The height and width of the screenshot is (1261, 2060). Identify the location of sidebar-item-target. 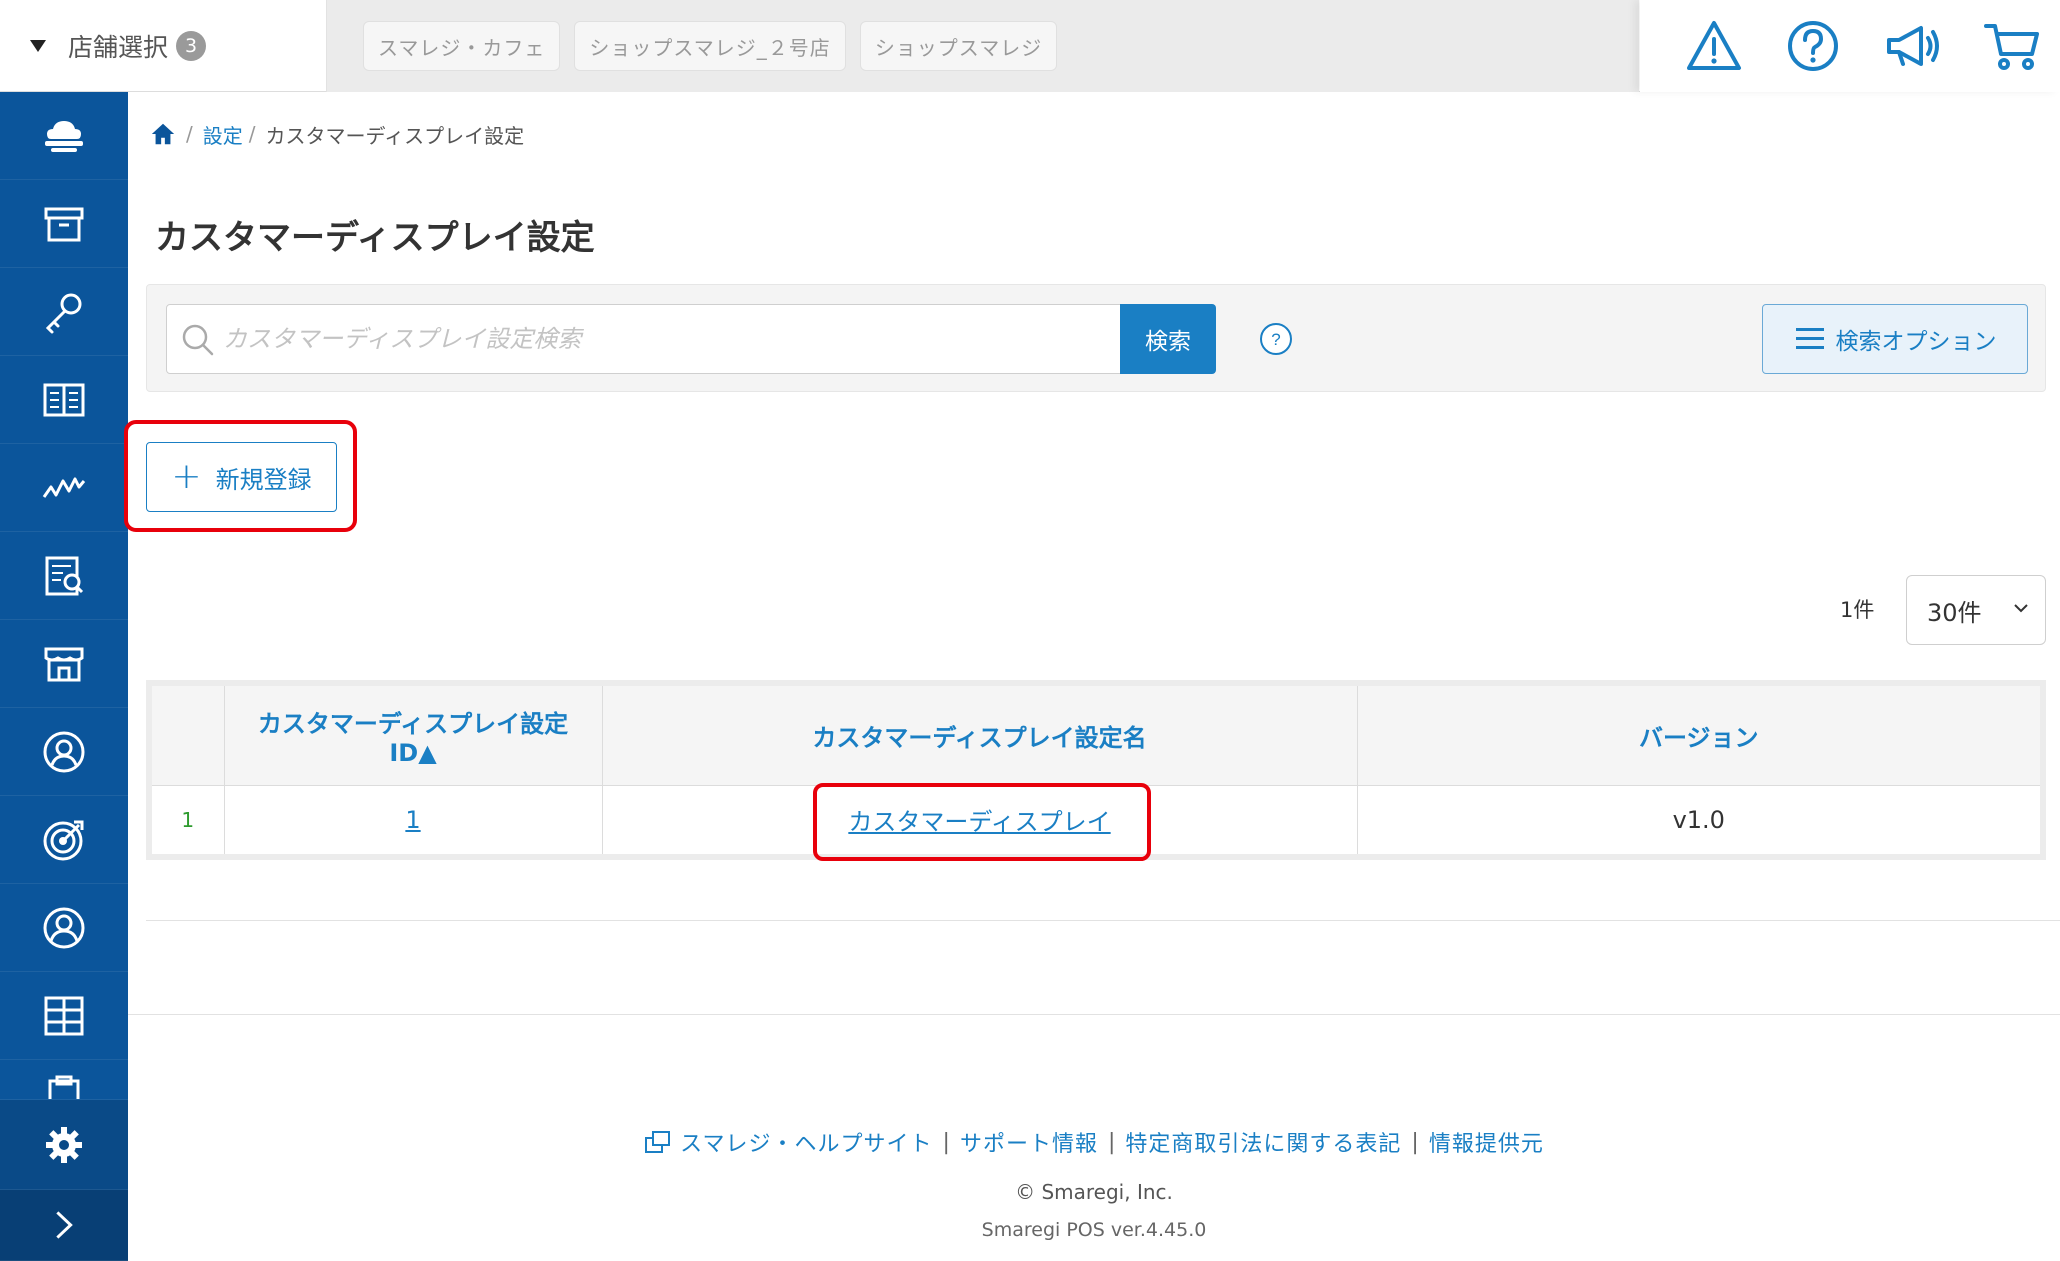
(64, 840).